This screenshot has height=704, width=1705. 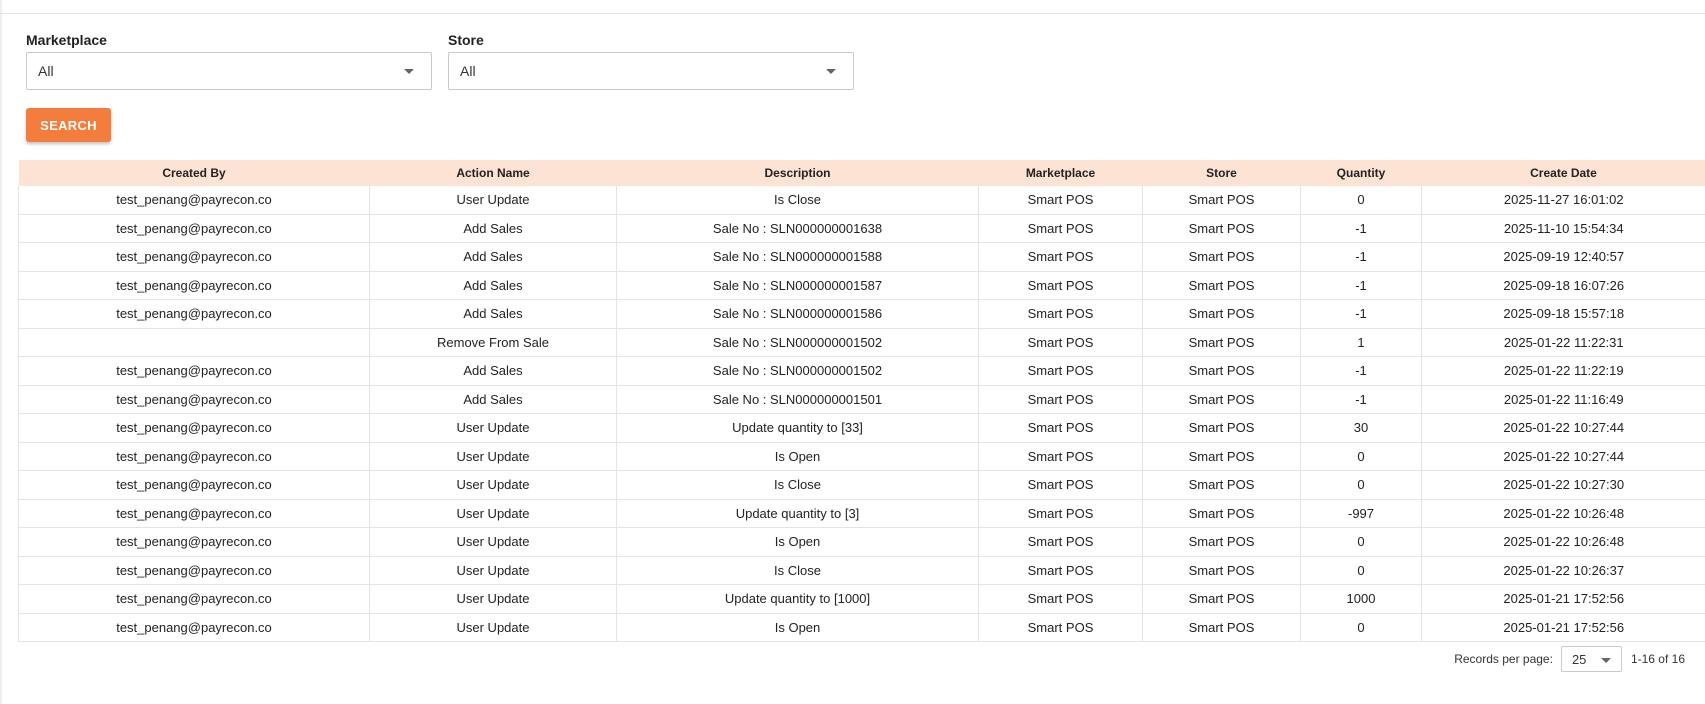 I want to click on table-cell-create-date: 2025-09-19 12:40:57, so click(x=1563, y=257).